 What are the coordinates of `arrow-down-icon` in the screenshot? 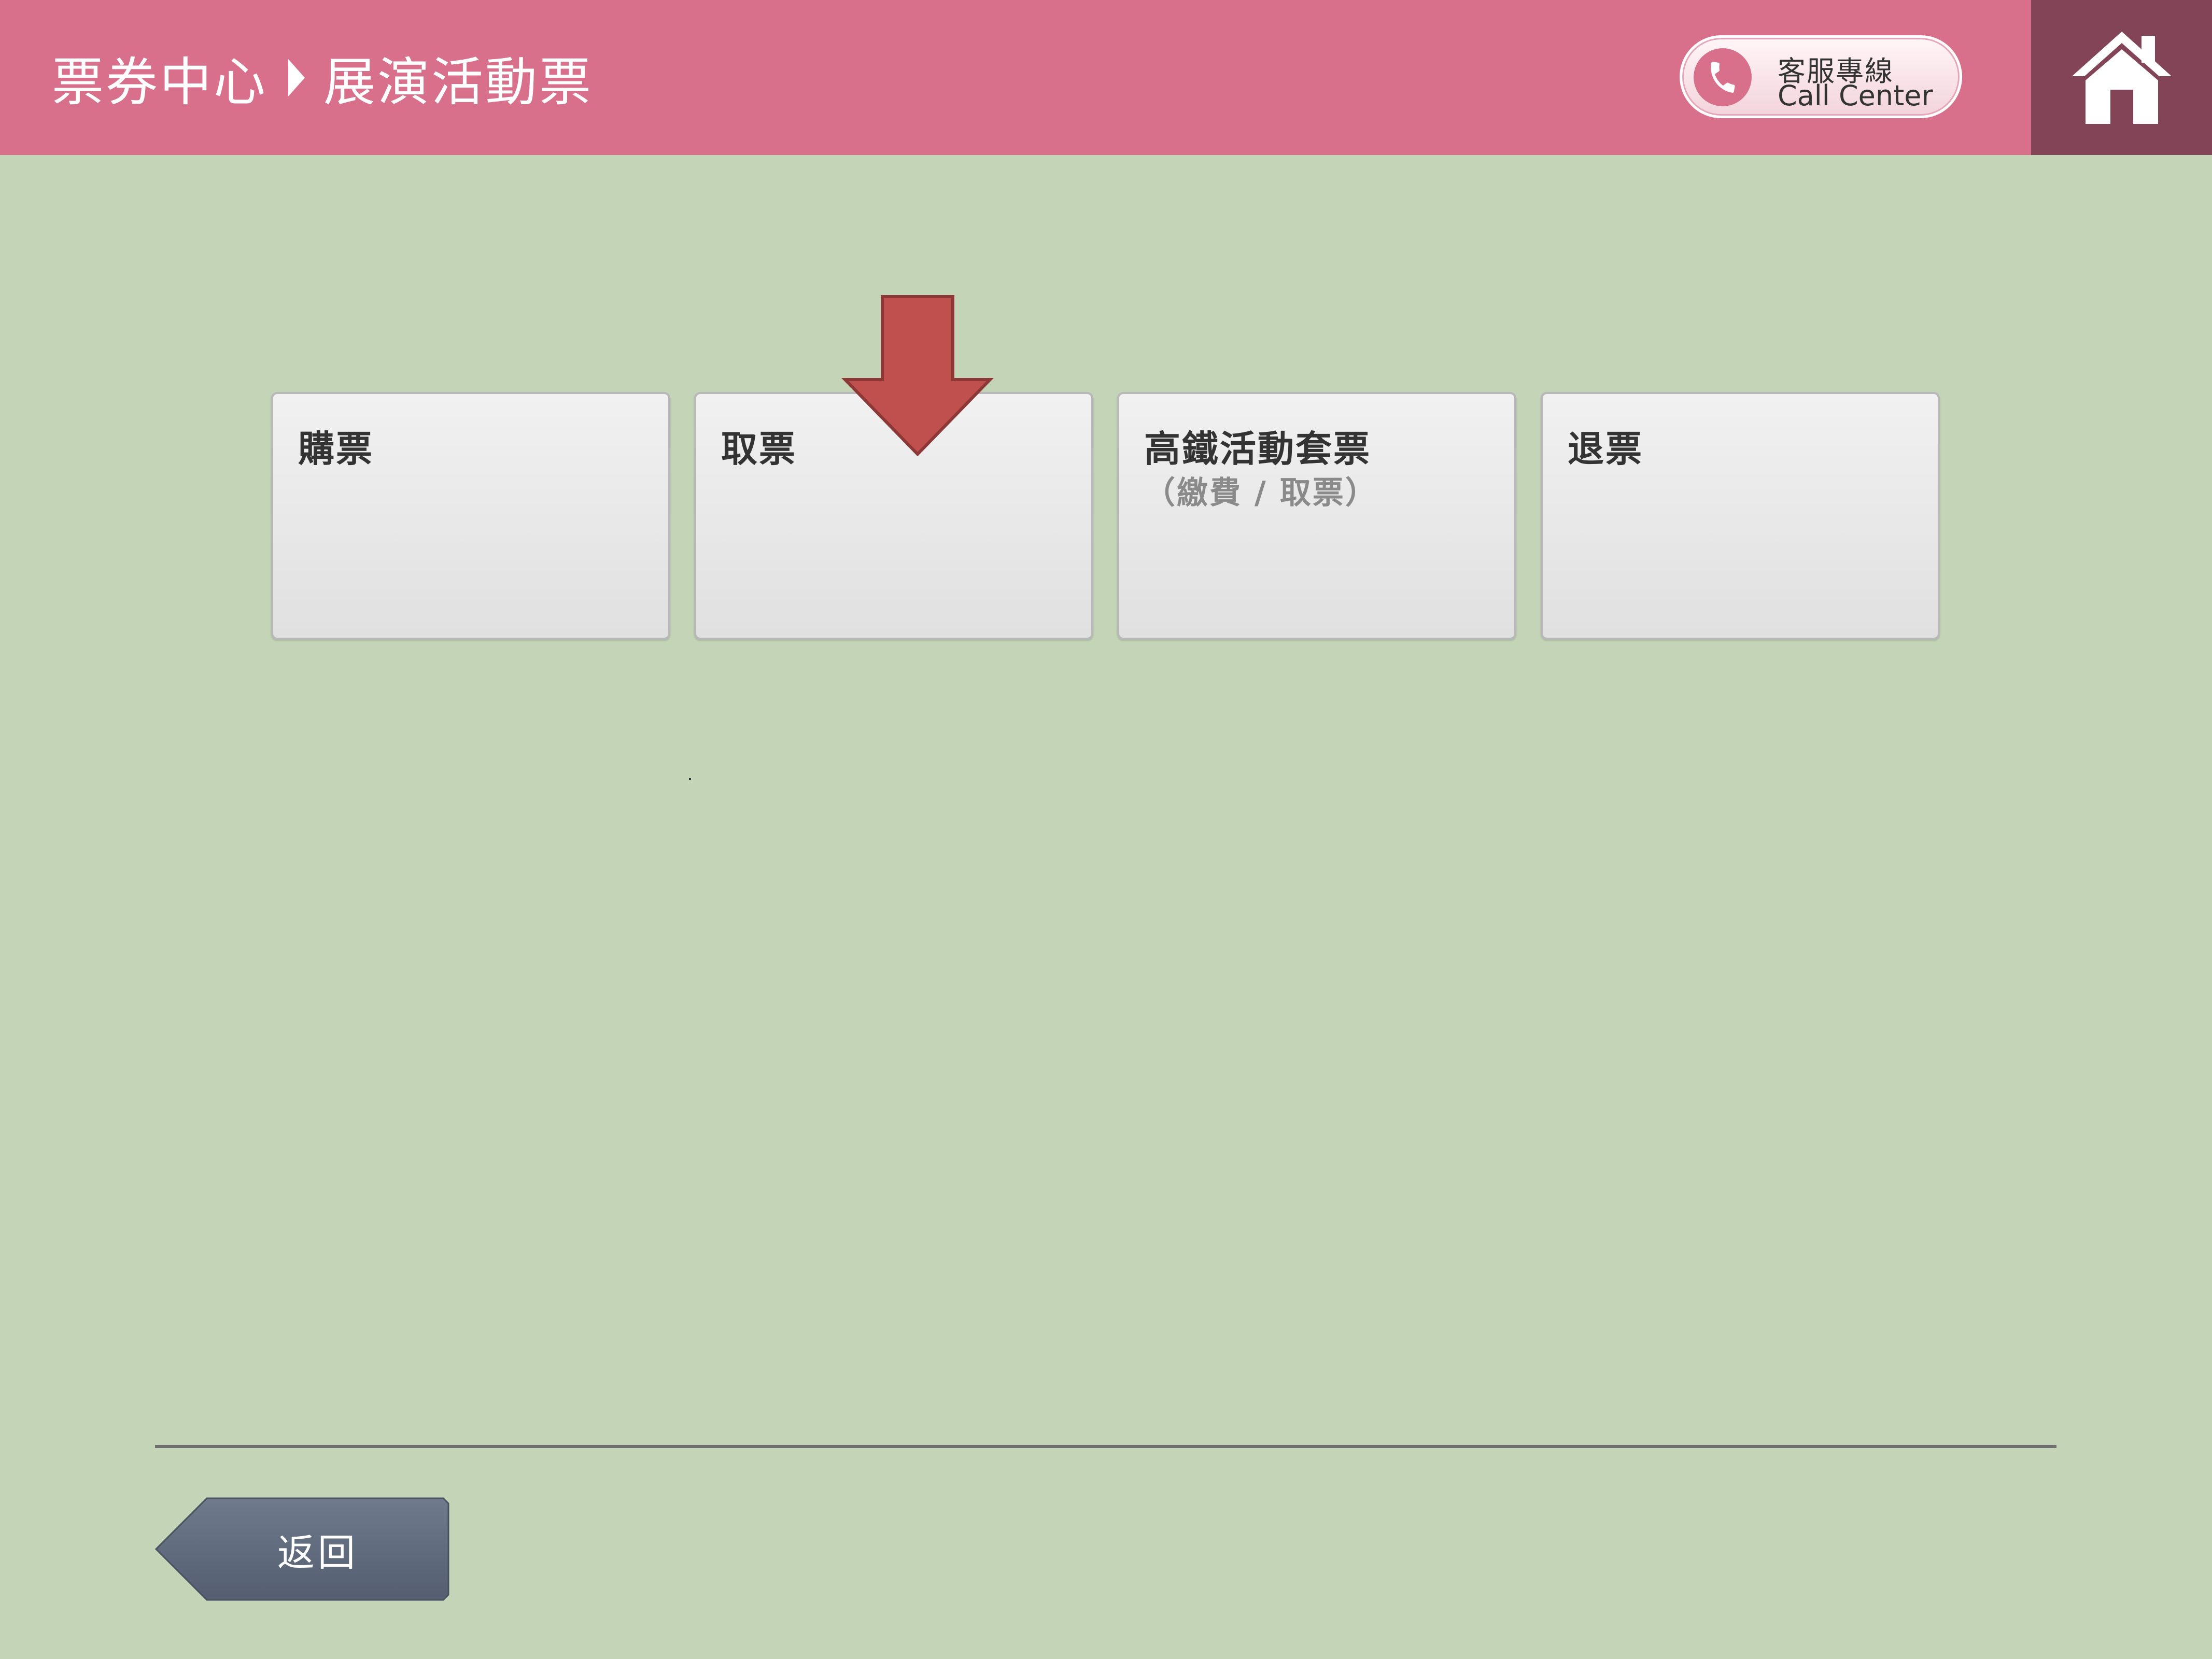 It's located at (917, 376).